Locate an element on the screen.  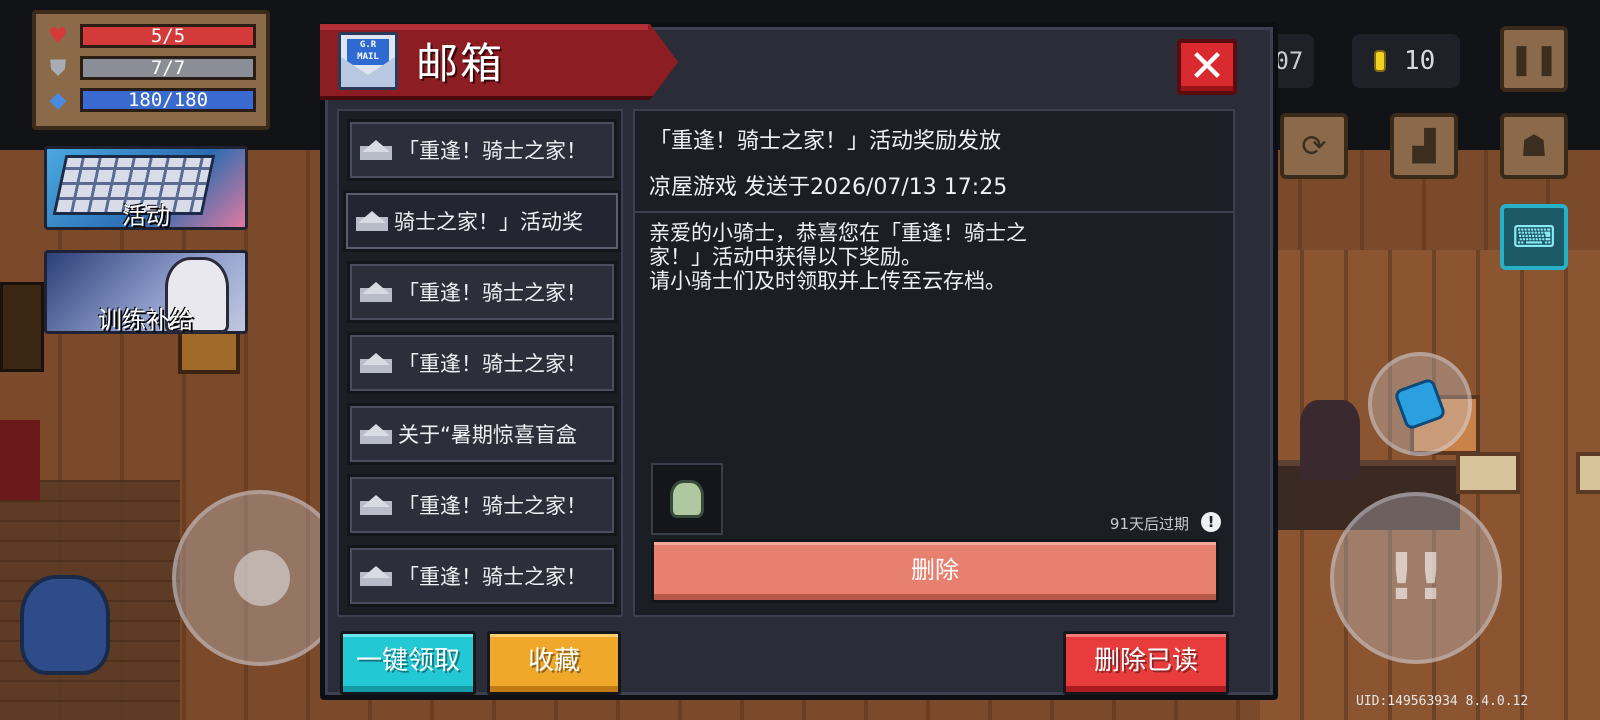
close-icon: ✕ is located at coordinates (1207, 66).